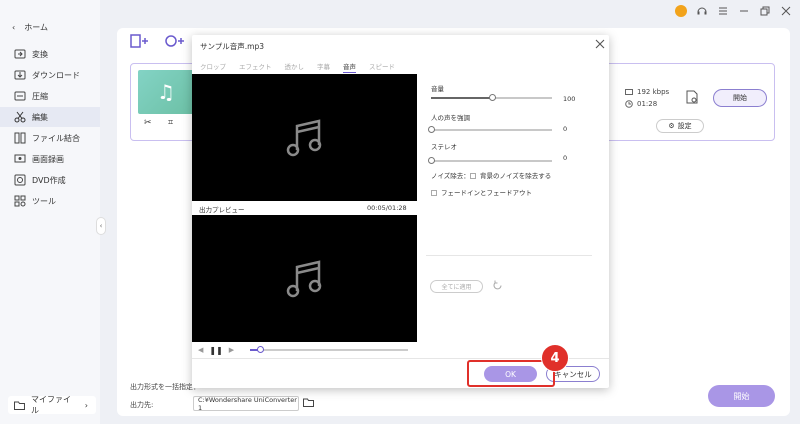 The height and width of the screenshot is (424, 800). I want to click on vocal-slider-handle, so click(431, 129).